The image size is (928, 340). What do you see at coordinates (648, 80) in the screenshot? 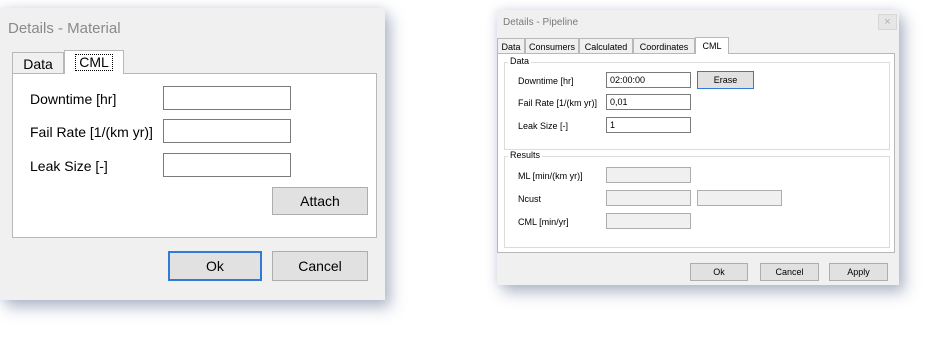
I see `downtime-input: 02:00:00` at bounding box center [648, 80].